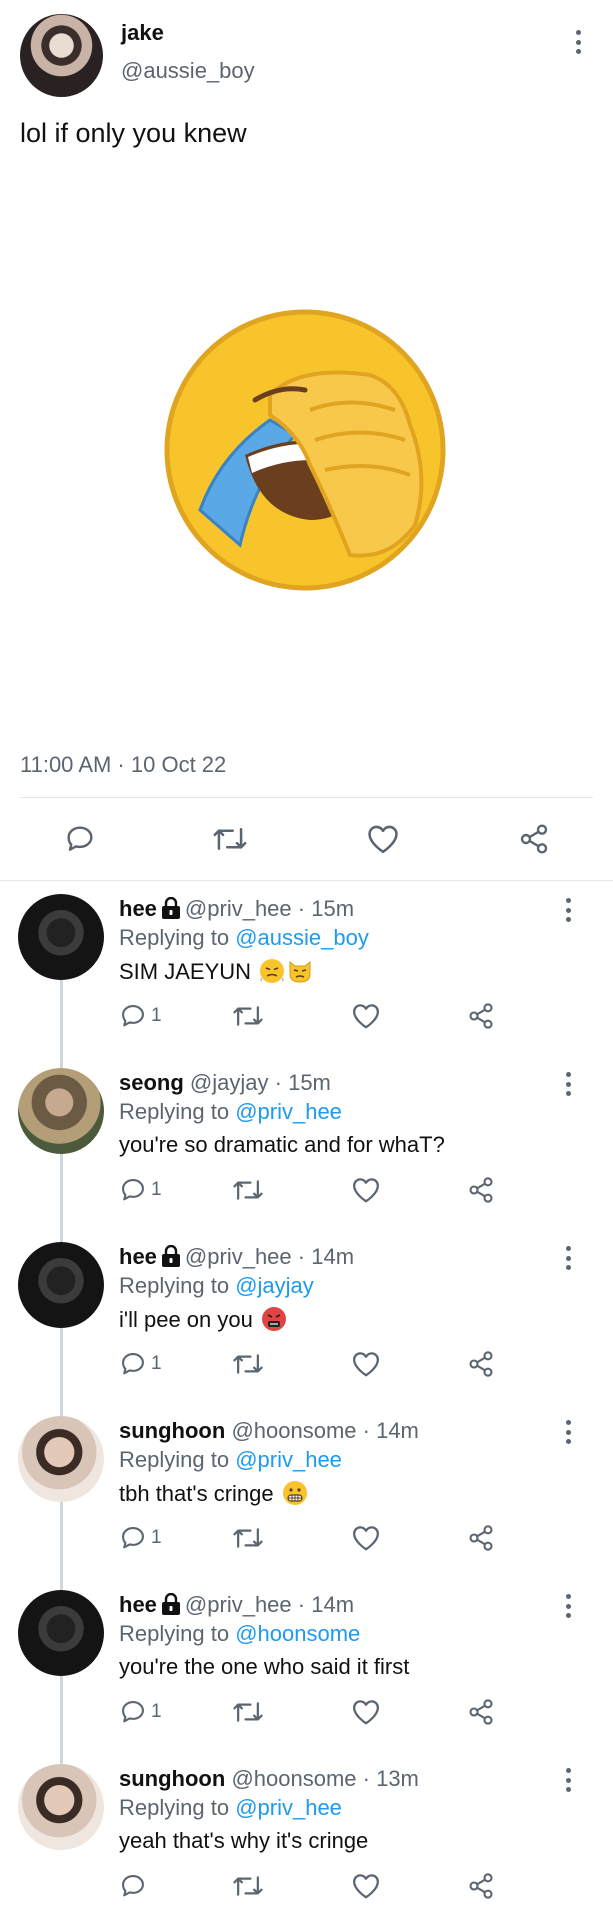 The width and height of the screenshot is (613, 1920). I want to click on reply-header: sunghoon @hoonsome · 13m, so click(269, 1779).